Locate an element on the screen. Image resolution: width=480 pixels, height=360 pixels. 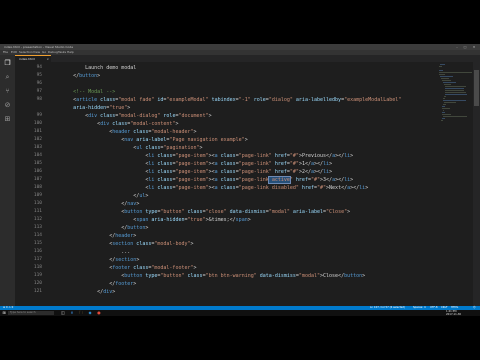
code-line: <footer class="modal-footer"> is located at coordinates (123, 268).